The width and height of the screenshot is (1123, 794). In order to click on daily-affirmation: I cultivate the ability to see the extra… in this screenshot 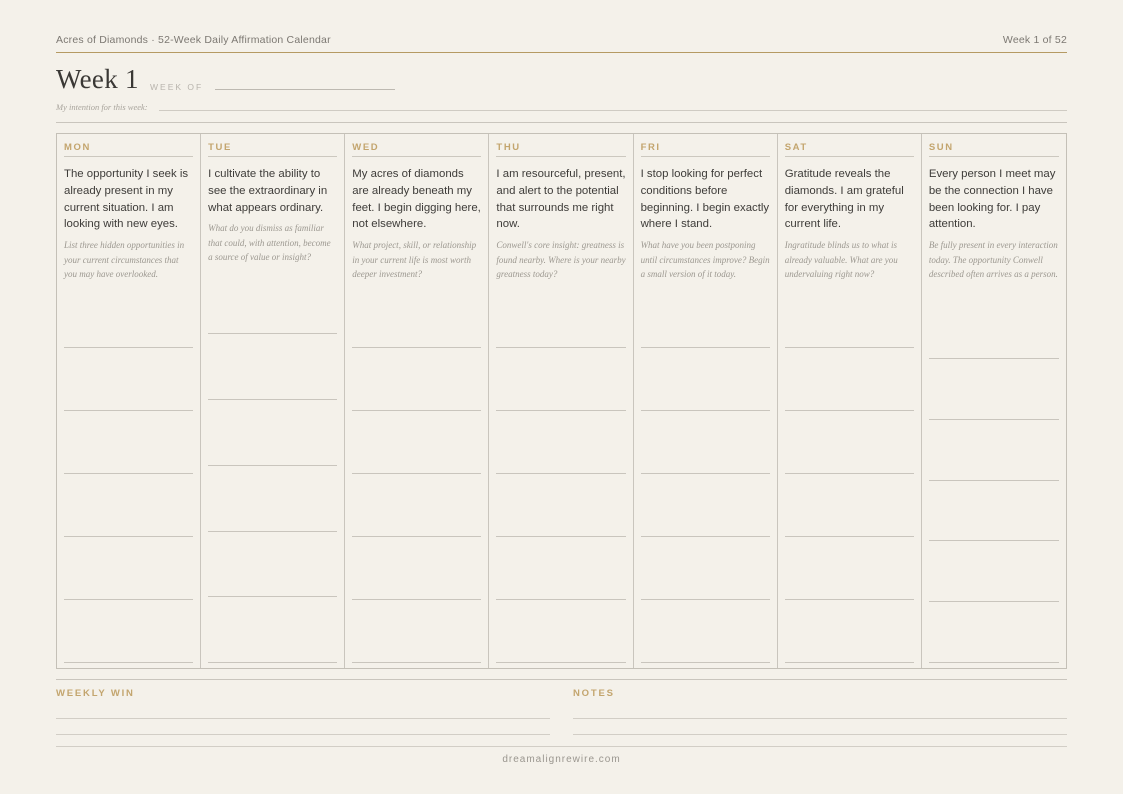, I will do `click(268, 191)`.